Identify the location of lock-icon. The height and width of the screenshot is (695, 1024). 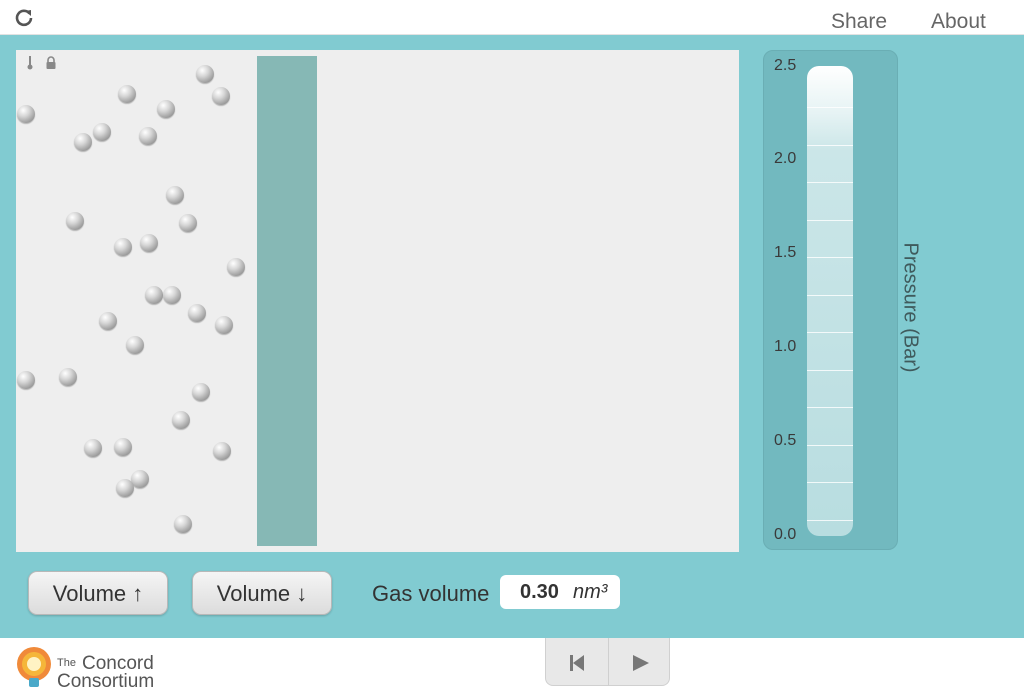
(51, 62).